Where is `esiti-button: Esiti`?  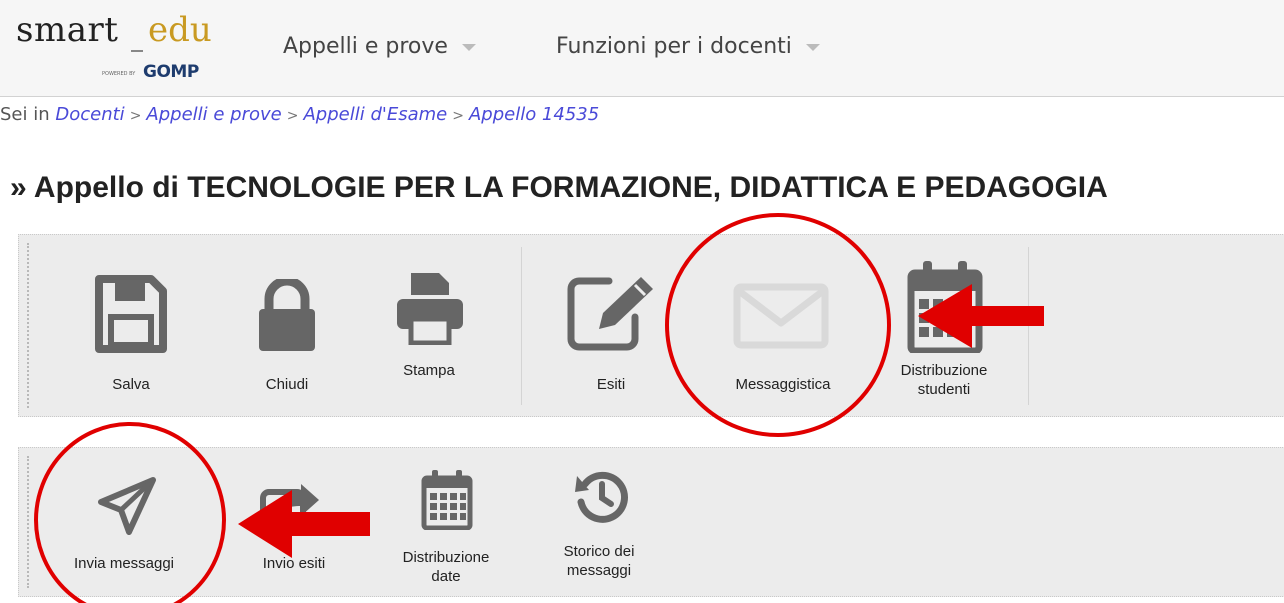 esiti-button: Esiti is located at coordinates (611, 323).